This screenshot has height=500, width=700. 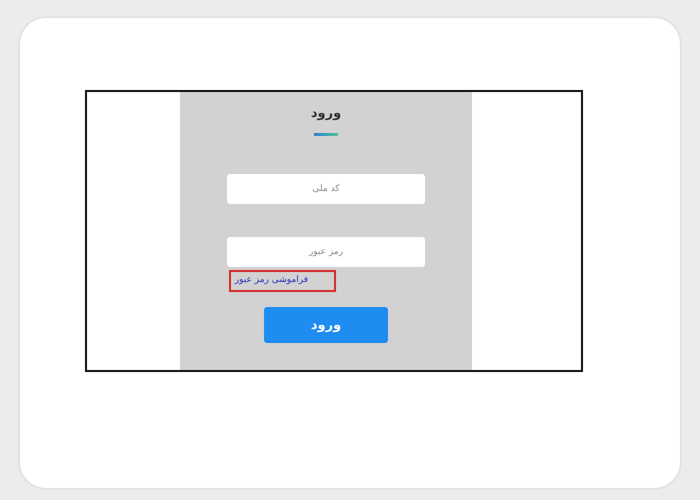 What do you see at coordinates (282, 281) in the screenshot?
I see `forgot-password-link: فراموشی رمز عبور` at bounding box center [282, 281].